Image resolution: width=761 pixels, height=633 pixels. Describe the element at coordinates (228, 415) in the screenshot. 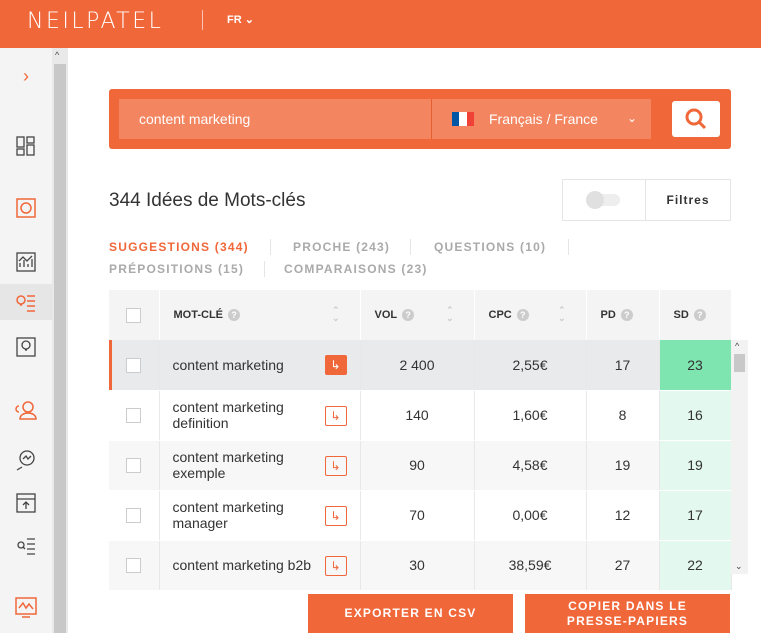

I see `keyword-text: content marketing definition` at that location.